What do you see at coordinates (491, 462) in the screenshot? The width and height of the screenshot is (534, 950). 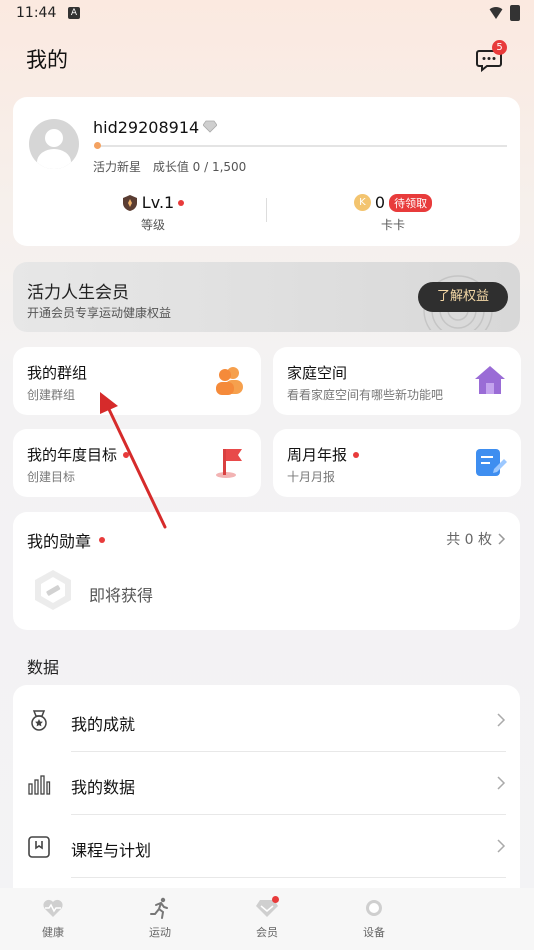 I see `report-icon` at bounding box center [491, 462].